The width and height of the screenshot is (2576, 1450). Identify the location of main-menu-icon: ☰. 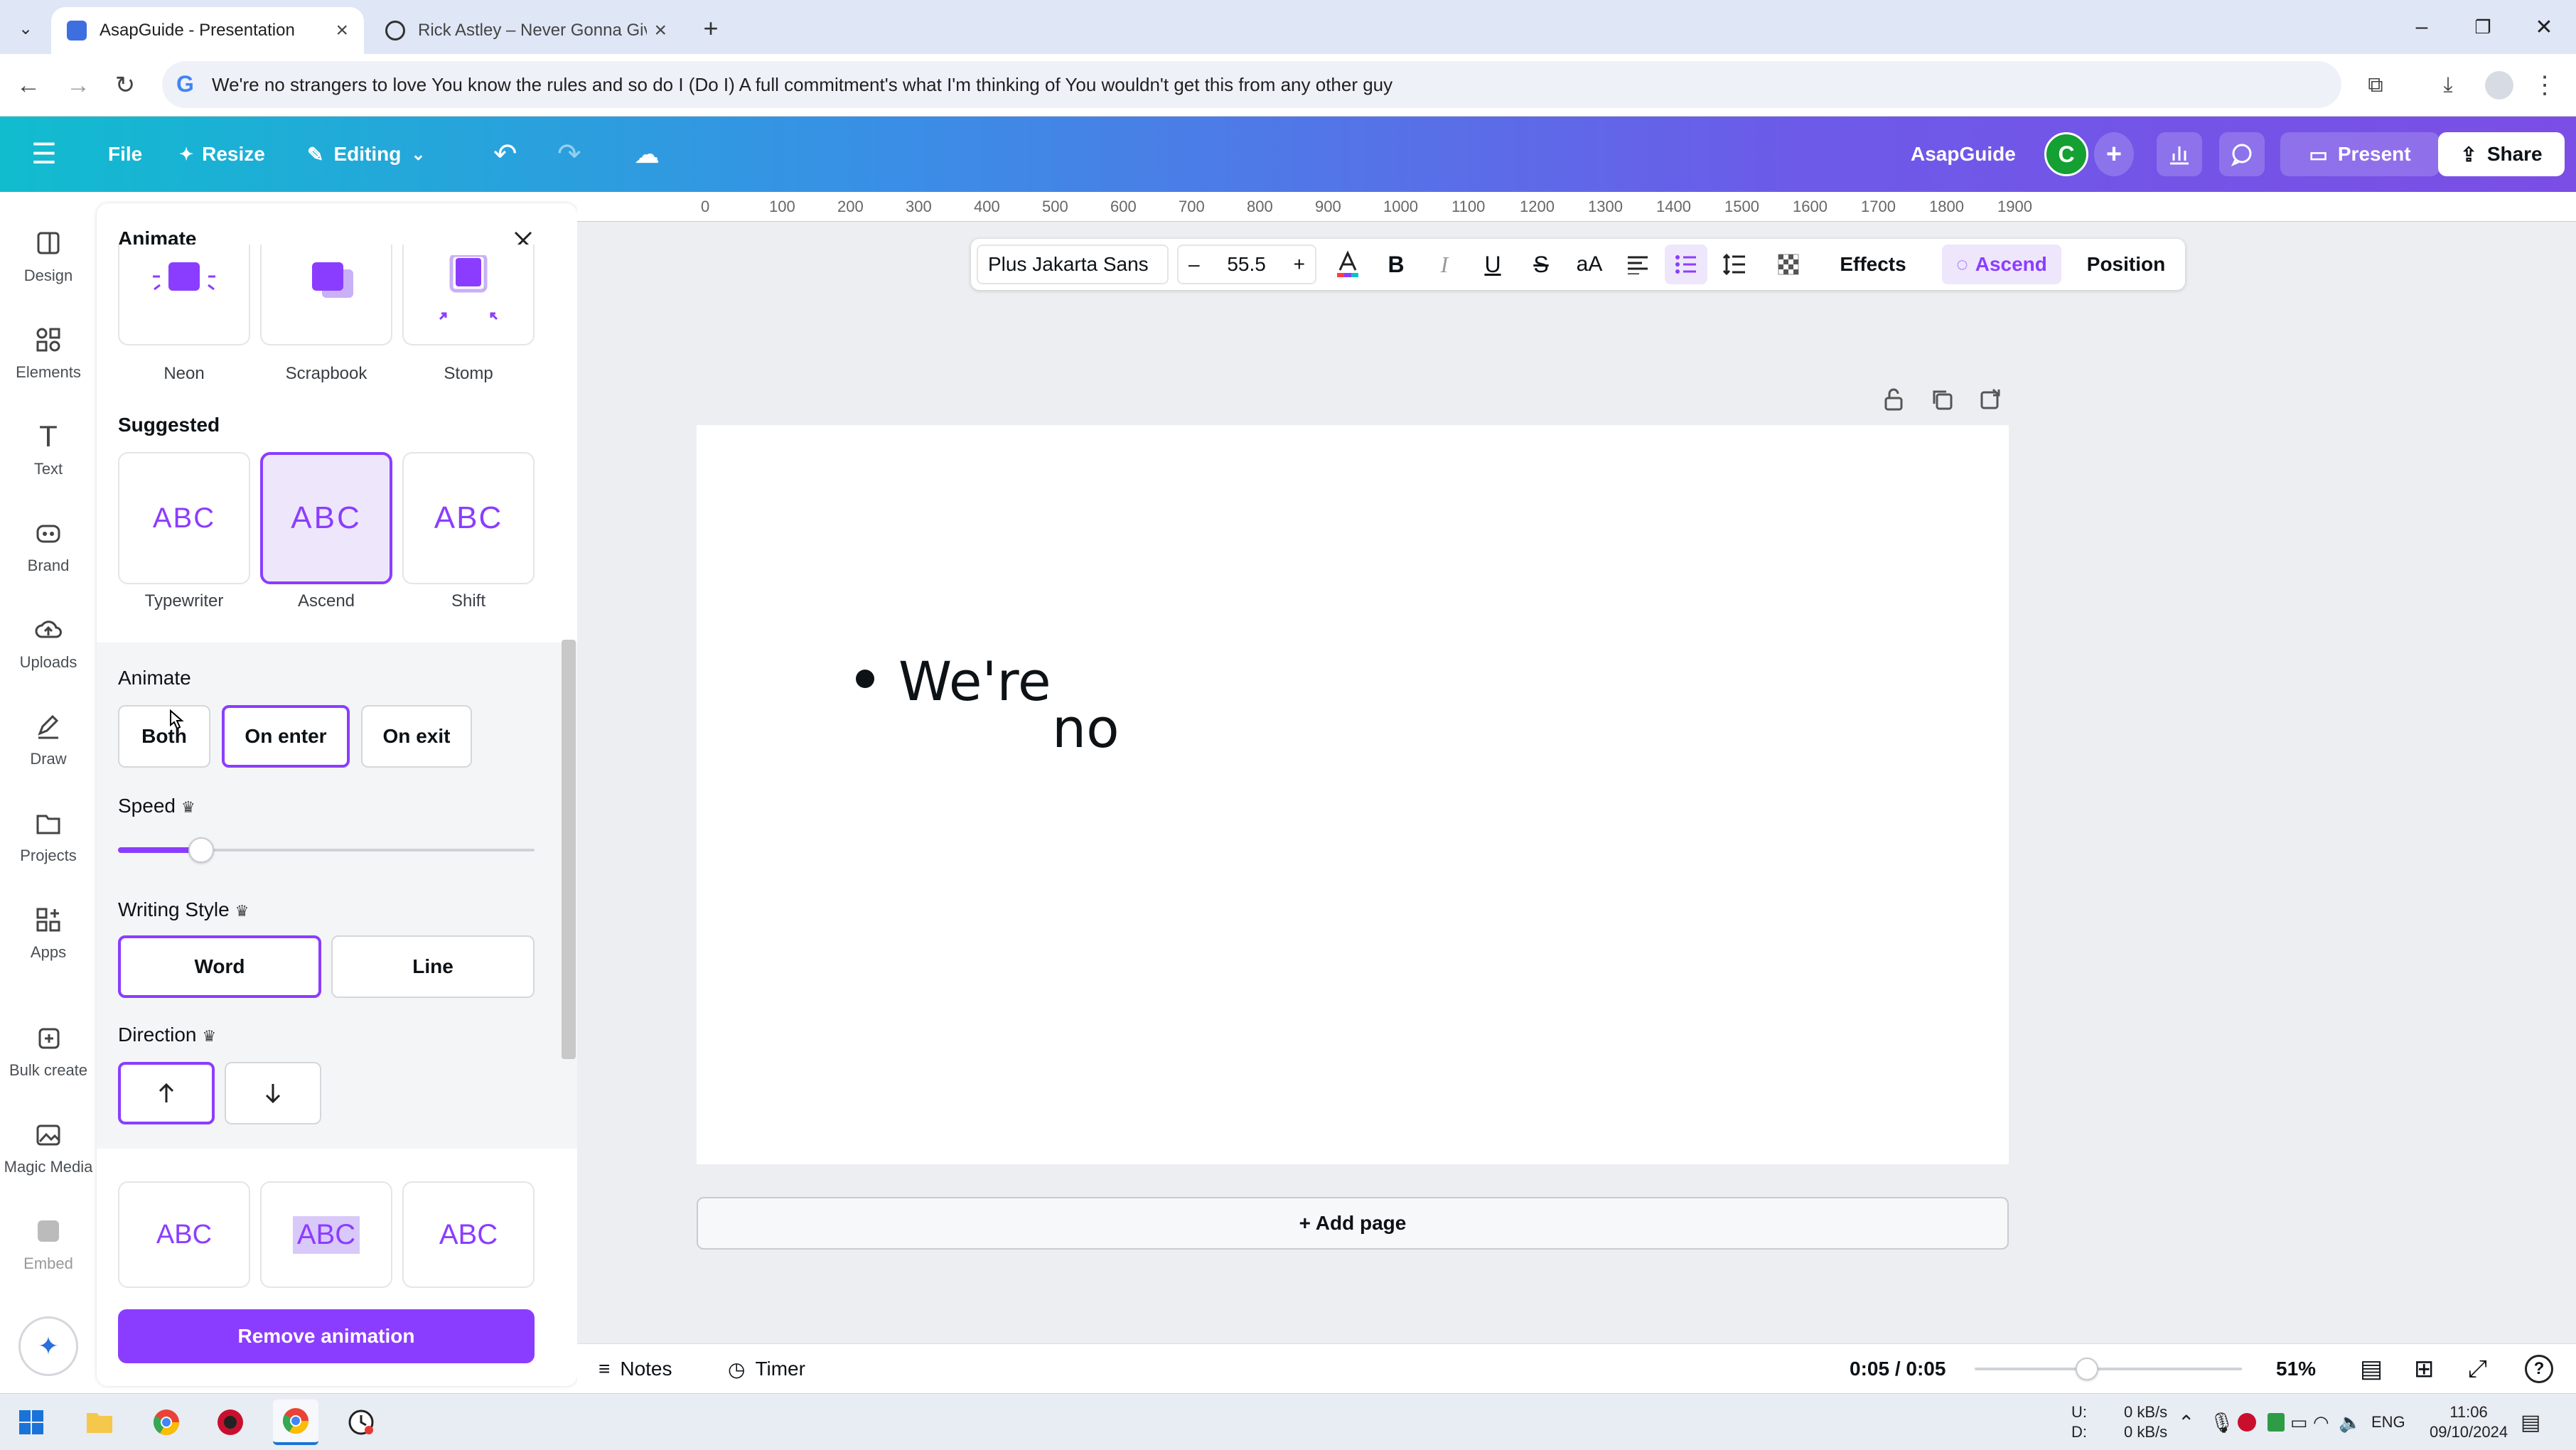
(44, 154).